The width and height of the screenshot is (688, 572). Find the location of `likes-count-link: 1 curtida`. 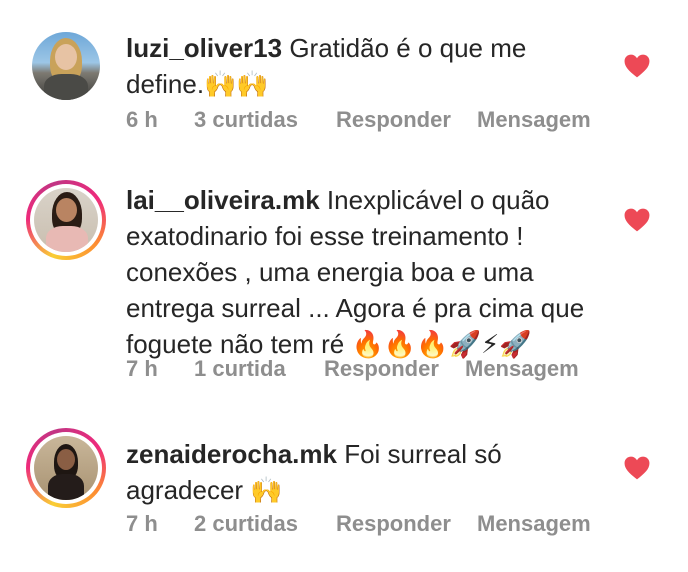

likes-count-link: 1 curtida is located at coordinates (240, 369).